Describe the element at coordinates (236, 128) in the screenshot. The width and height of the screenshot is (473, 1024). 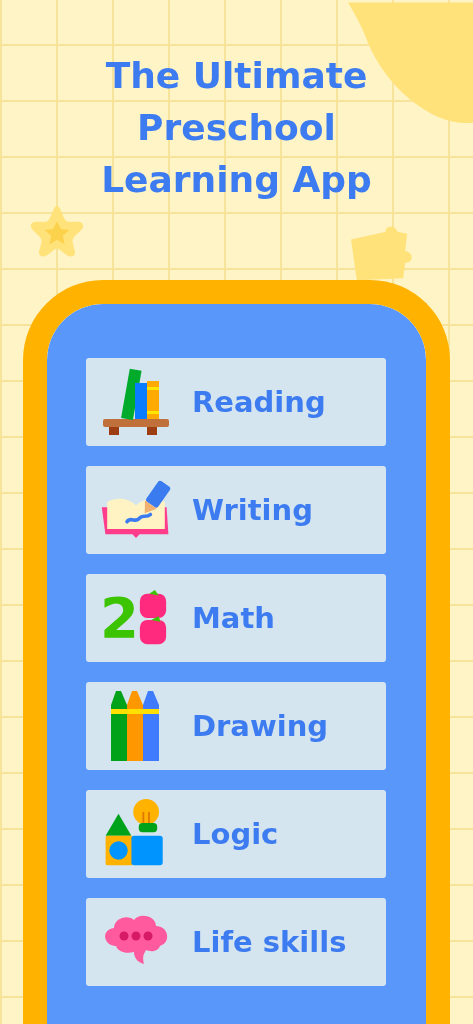
I see `headline: The Ultimate Preschool Learning App` at that location.